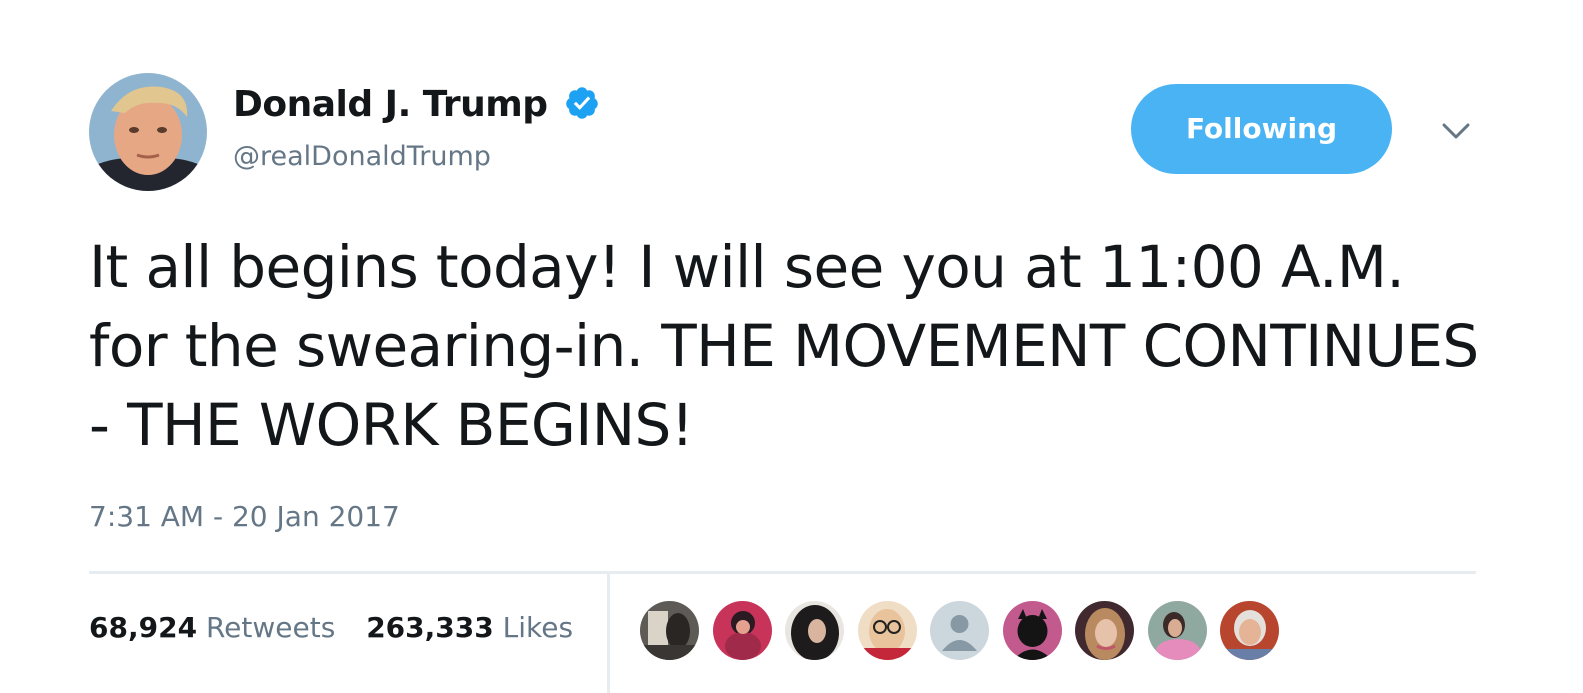 The height and width of the screenshot is (693, 1583). Describe the element at coordinates (416, 128) in the screenshot. I see `user-info: Donald J. Trump @realDonaldTrump` at that location.